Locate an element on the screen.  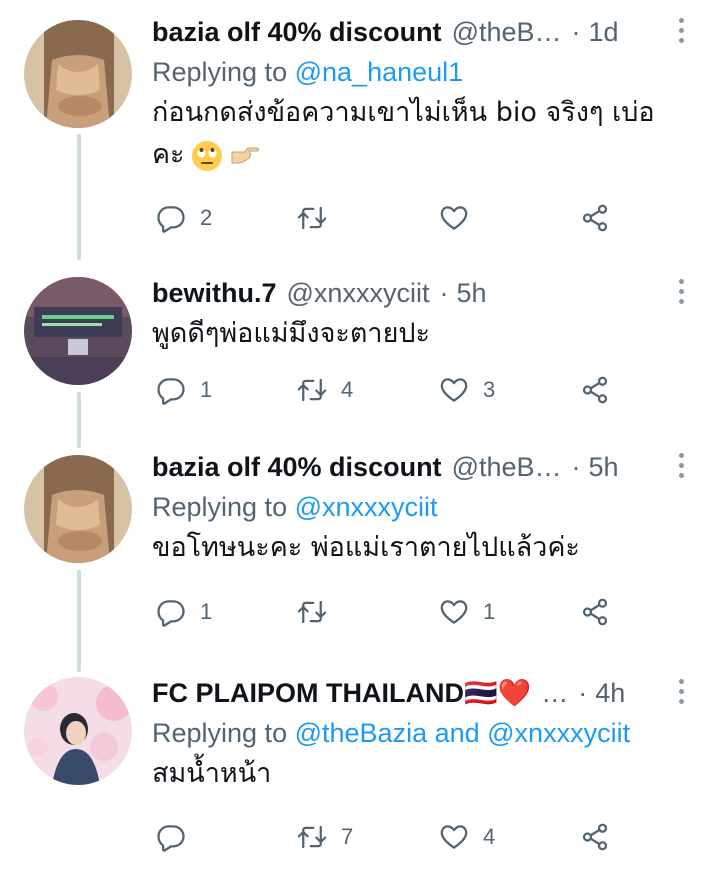
like-count: 4 is located at coordinates (489, 836).